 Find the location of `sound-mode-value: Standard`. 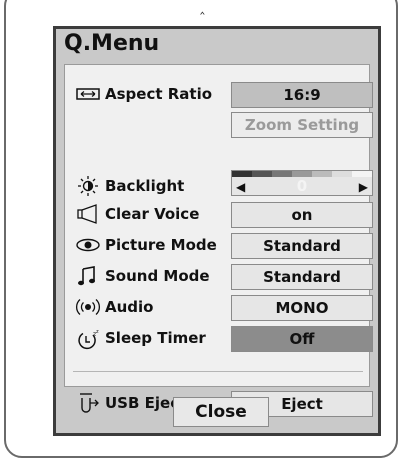

sound-mode-value: Standard is located at coordinates (302, 277).